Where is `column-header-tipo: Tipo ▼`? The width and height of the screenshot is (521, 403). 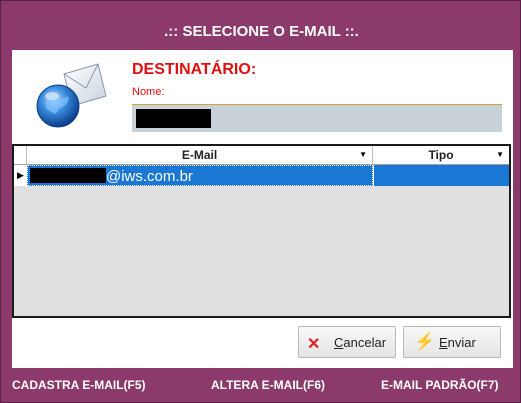
column-header-tipo: Tipo ▼ is located at coordinates (441, 155).